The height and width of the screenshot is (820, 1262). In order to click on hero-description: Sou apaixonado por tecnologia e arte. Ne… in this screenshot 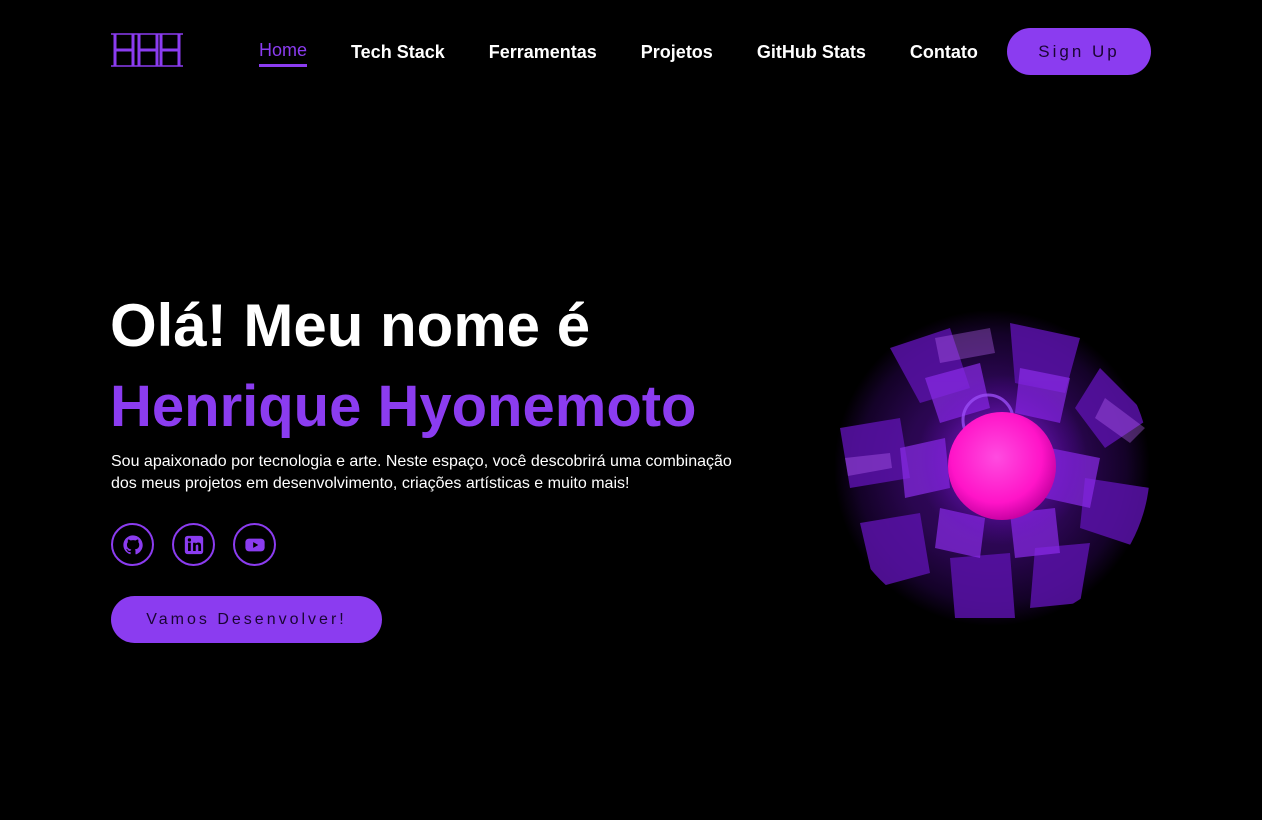, I will do `click(421, 472)`.